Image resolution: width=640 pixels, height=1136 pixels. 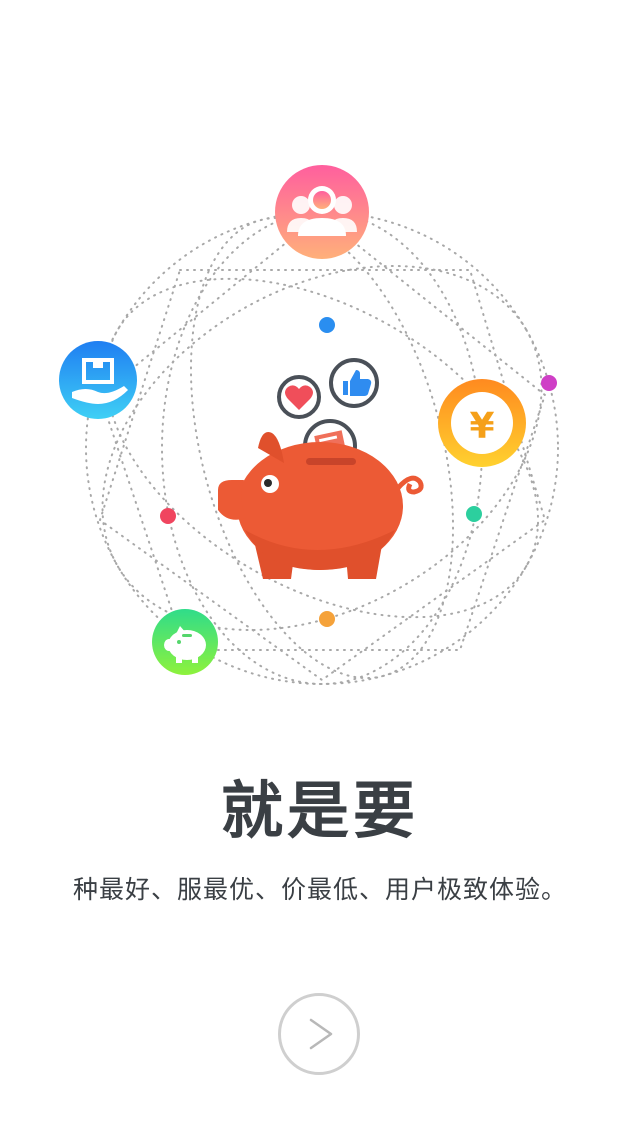 What do you see at coordinates (299, 397) in the screenshot?
I see `heart-icon` at bounding box center [299, 397].